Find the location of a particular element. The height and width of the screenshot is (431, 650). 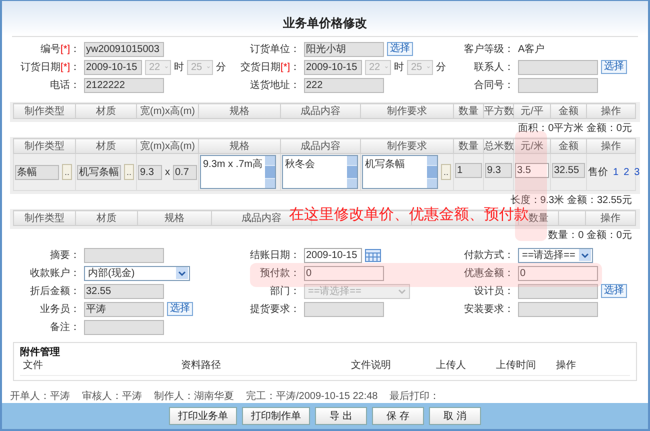

dropdown: ==请选择== is located at coordinates (556, 255).